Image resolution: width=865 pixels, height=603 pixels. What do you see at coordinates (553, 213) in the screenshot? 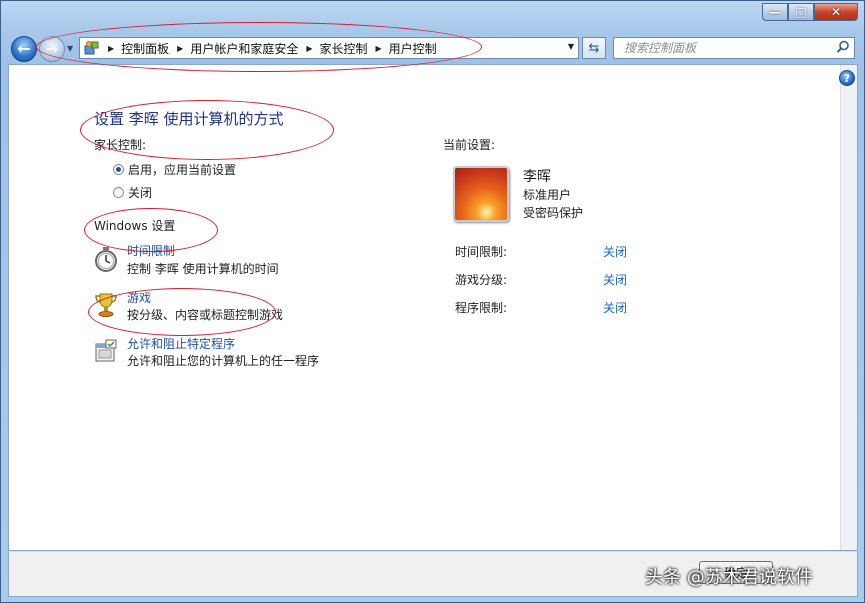
I see `user-password-status: 受密码保护` at bounding box center [553, 213].